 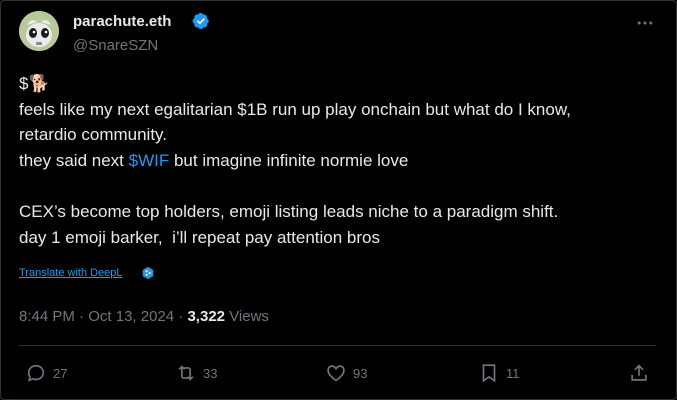 I want to click on tweet-meta: 8:44 PM · Oct 13, 2024 · 3,322 Views, so click(x=144, y=316).